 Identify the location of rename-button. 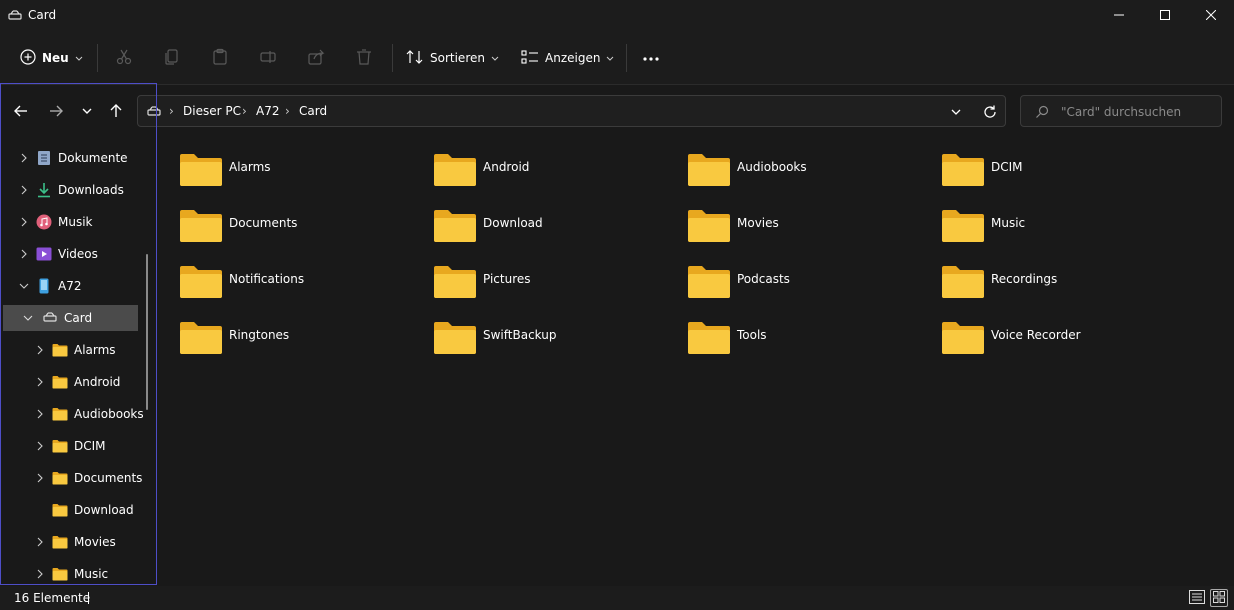
(268, 58).